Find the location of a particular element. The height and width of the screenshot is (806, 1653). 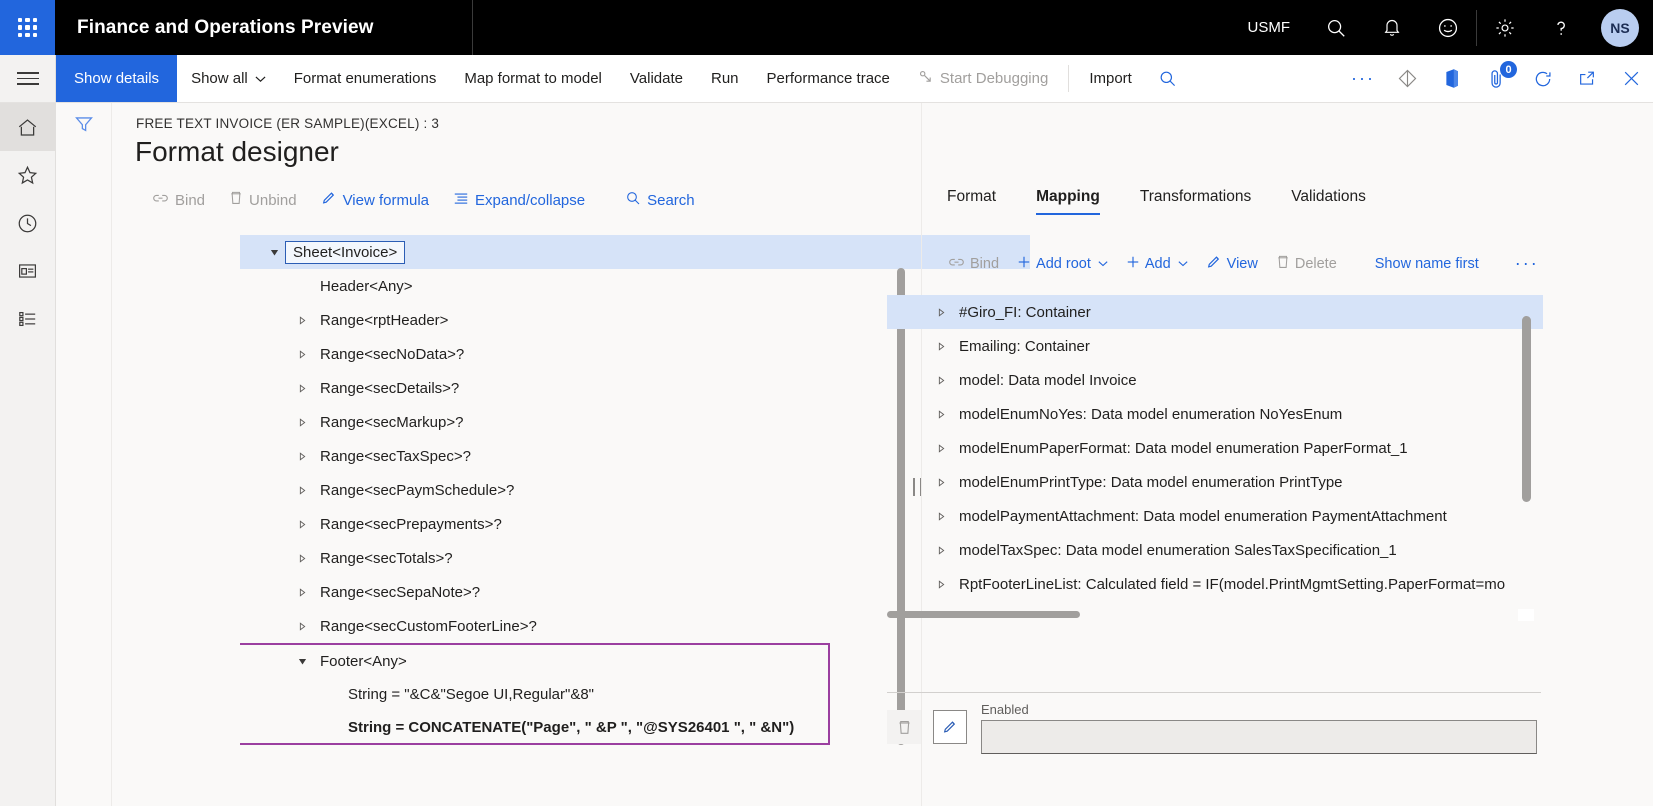

mapping-tree-row: #Giro_FI: Container is located at coordinates (1215, 312).